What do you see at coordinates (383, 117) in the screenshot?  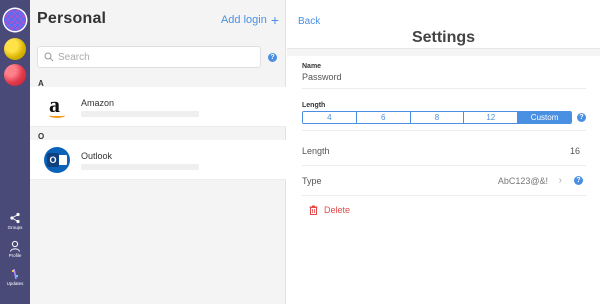 I see `length-option-6: 6` at bounding box center [383, 117].